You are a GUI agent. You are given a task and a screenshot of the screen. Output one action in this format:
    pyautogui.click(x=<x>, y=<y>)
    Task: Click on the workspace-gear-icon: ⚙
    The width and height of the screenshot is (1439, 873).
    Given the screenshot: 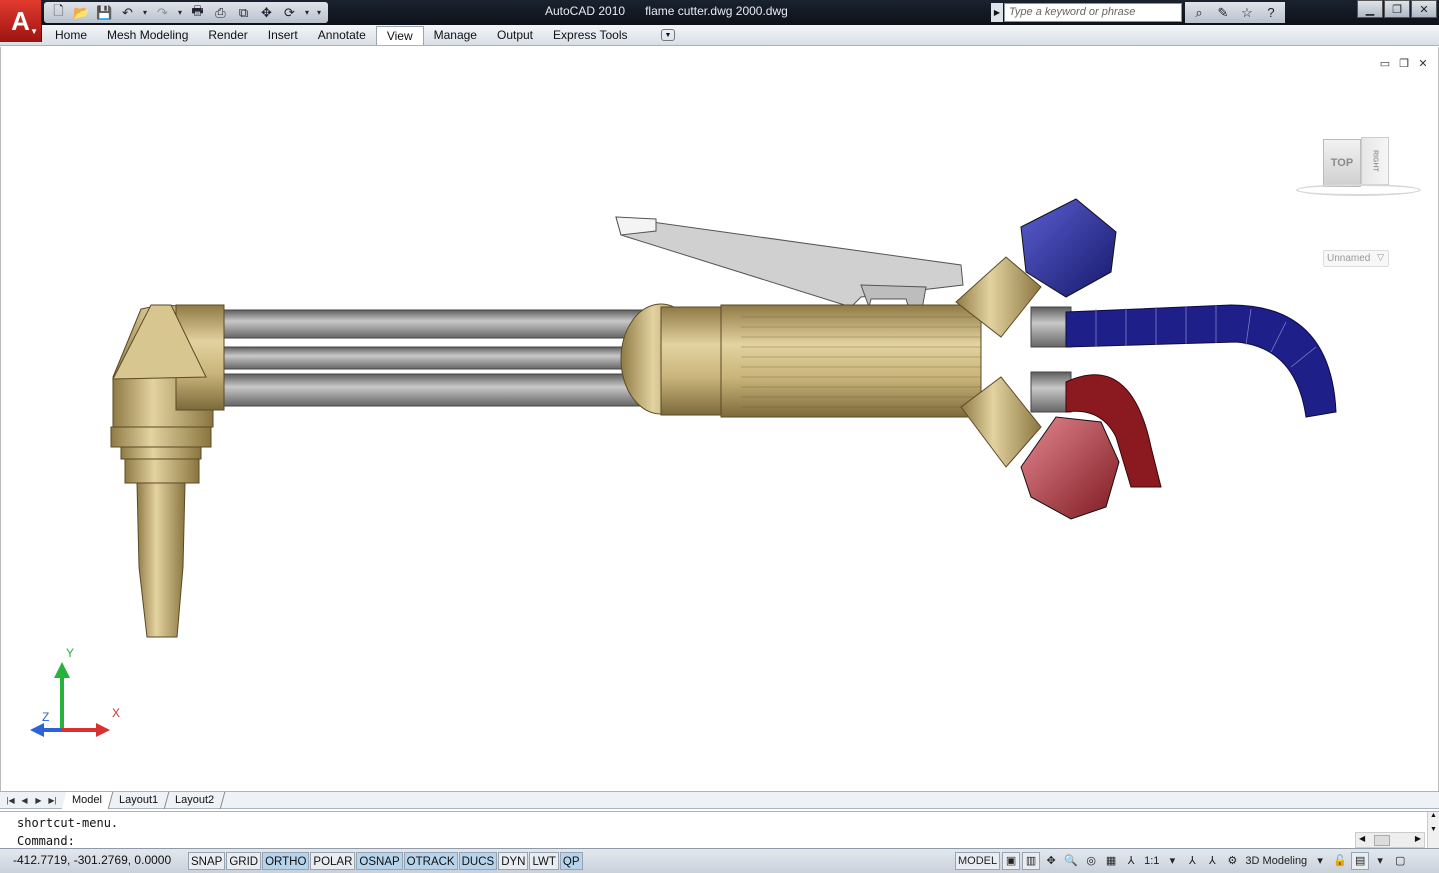 What is the action you would take?
    pyautogui.click(x=1232, y=861)
    